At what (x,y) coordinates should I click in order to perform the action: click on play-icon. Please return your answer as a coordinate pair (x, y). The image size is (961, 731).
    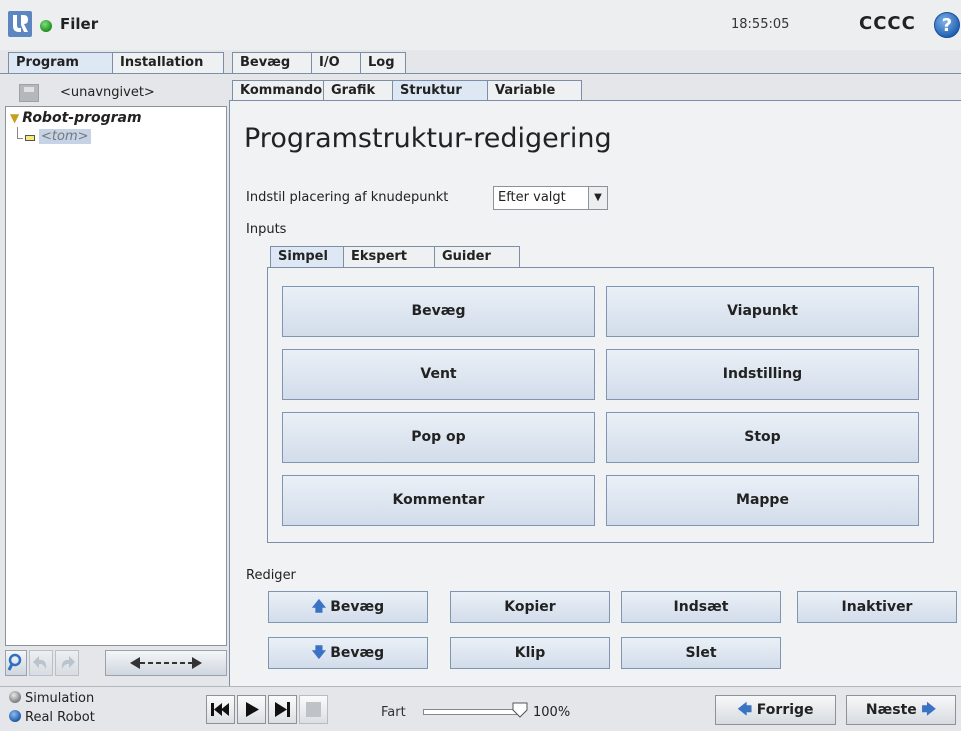
    Looking at the image, I should click on (252, 709).